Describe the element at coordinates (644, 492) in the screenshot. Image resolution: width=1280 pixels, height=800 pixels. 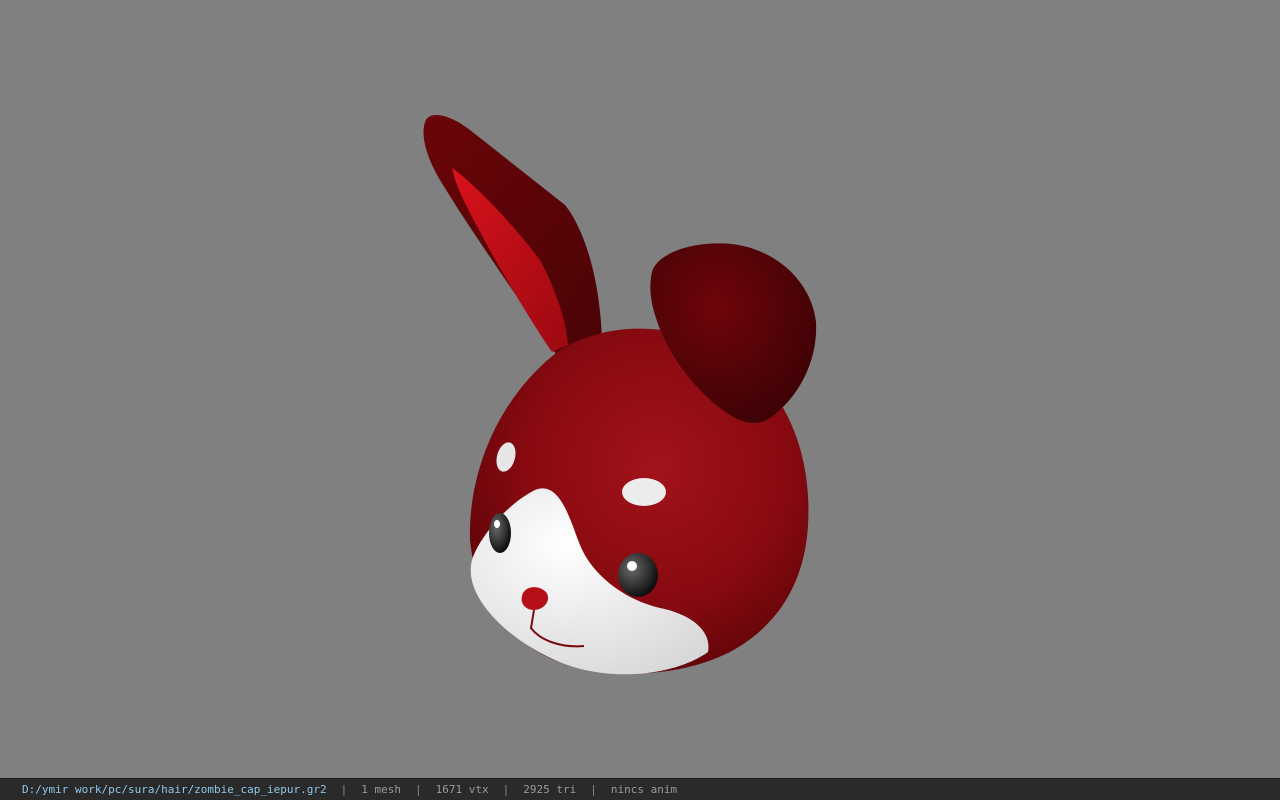
I see `right-eyebrow-patch` at that location.